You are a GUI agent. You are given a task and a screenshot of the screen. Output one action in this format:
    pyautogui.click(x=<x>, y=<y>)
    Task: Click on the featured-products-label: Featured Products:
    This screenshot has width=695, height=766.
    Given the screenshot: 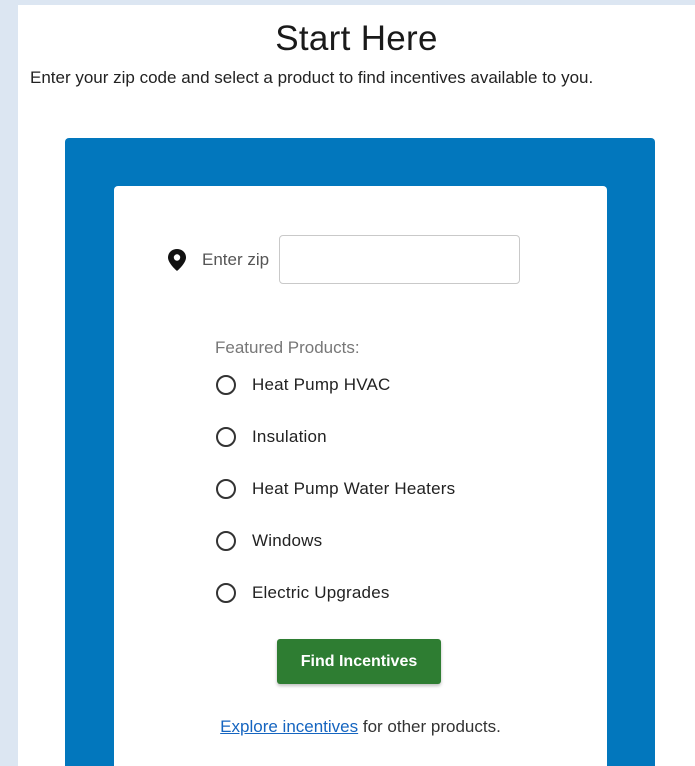 What is the action you would take?
    pyautogui.click(x=287, y=347)
    